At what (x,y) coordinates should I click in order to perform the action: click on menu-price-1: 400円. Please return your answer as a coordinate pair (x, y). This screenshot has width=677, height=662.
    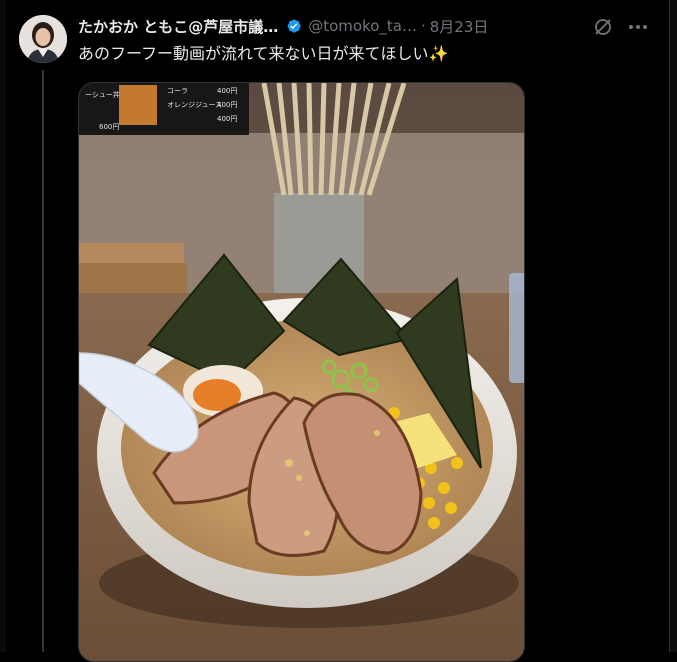
    Looking at the image, I should click on (227, 91).